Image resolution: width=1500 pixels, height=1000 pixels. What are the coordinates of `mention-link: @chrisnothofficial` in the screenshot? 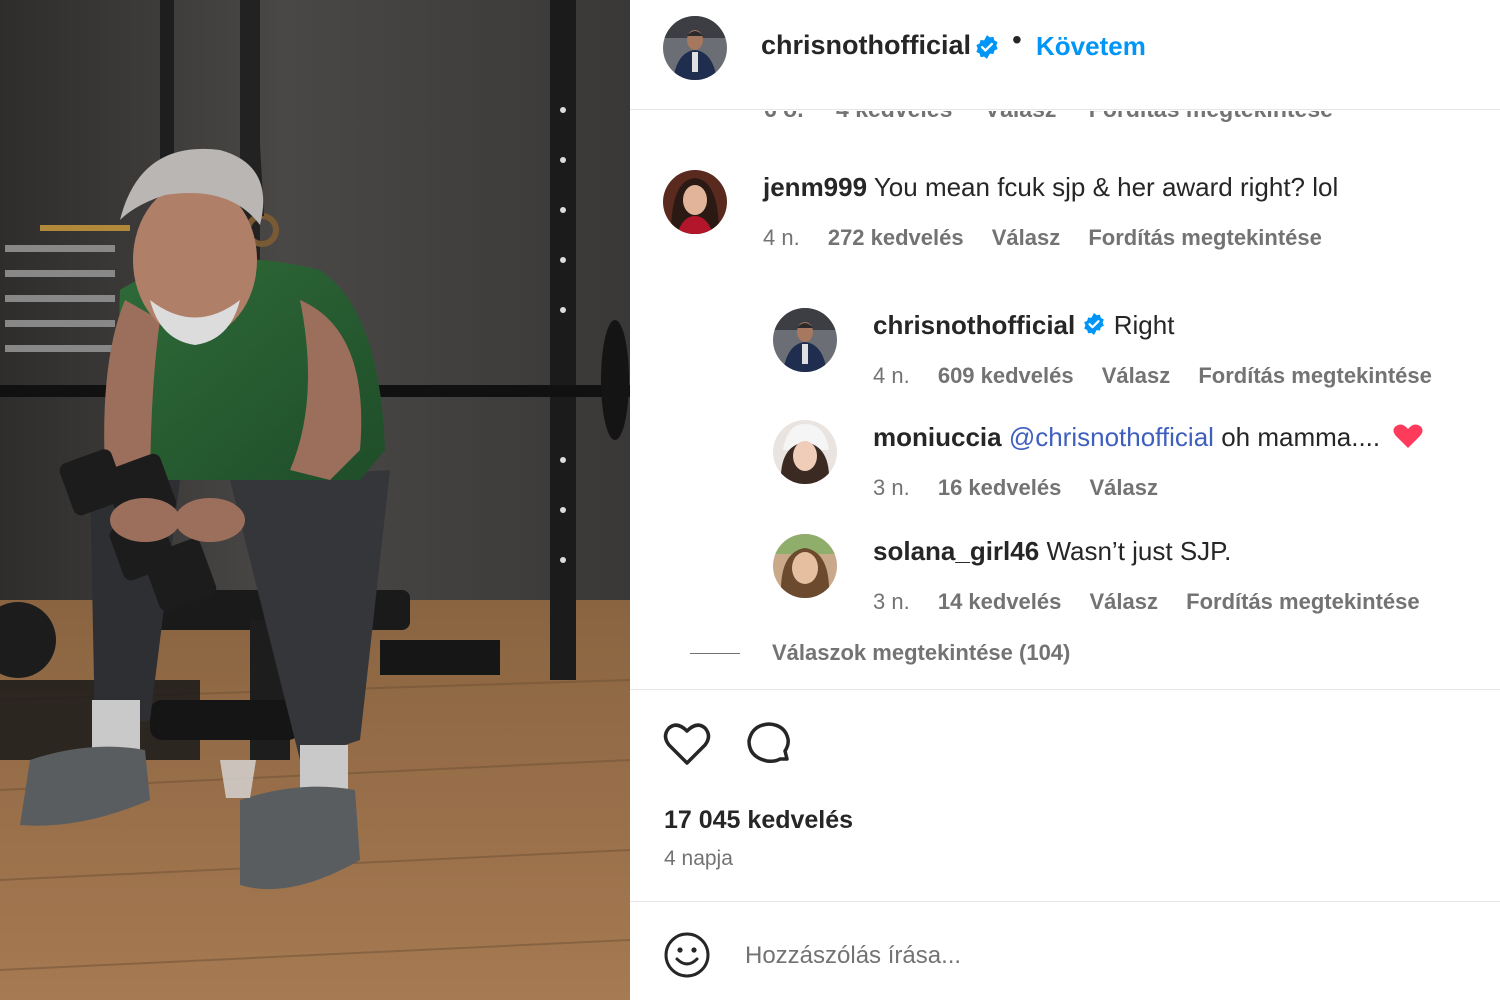 It's located at (1111, 437).